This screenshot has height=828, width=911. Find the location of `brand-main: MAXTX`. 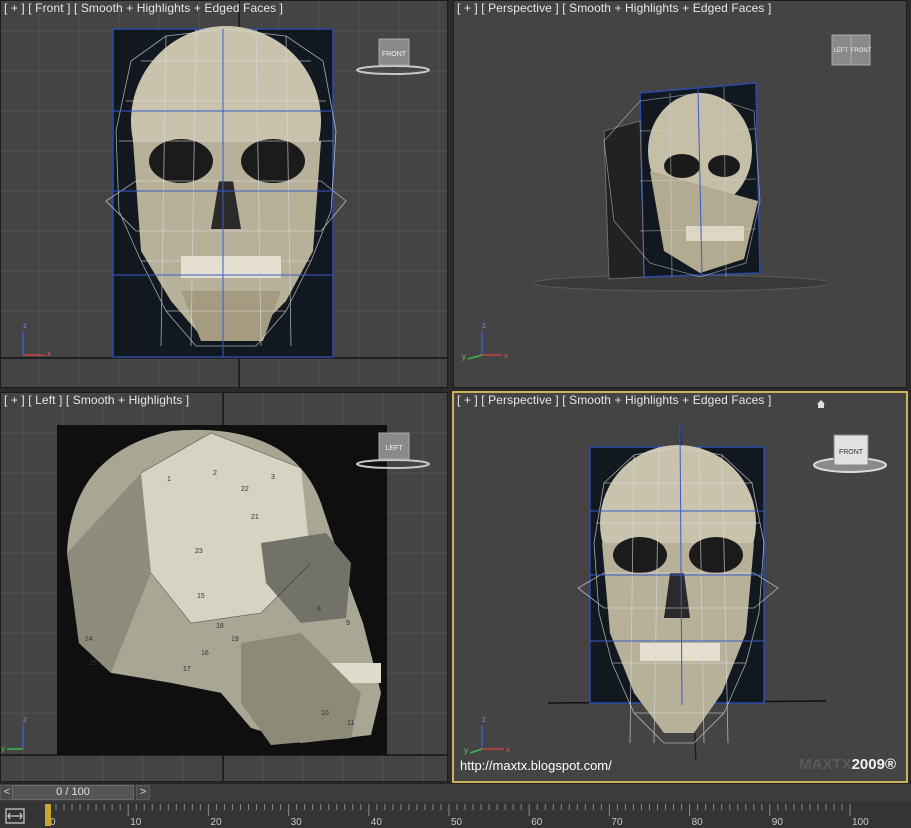

brand-main: MAXTX is located at coordinates (825, 764).